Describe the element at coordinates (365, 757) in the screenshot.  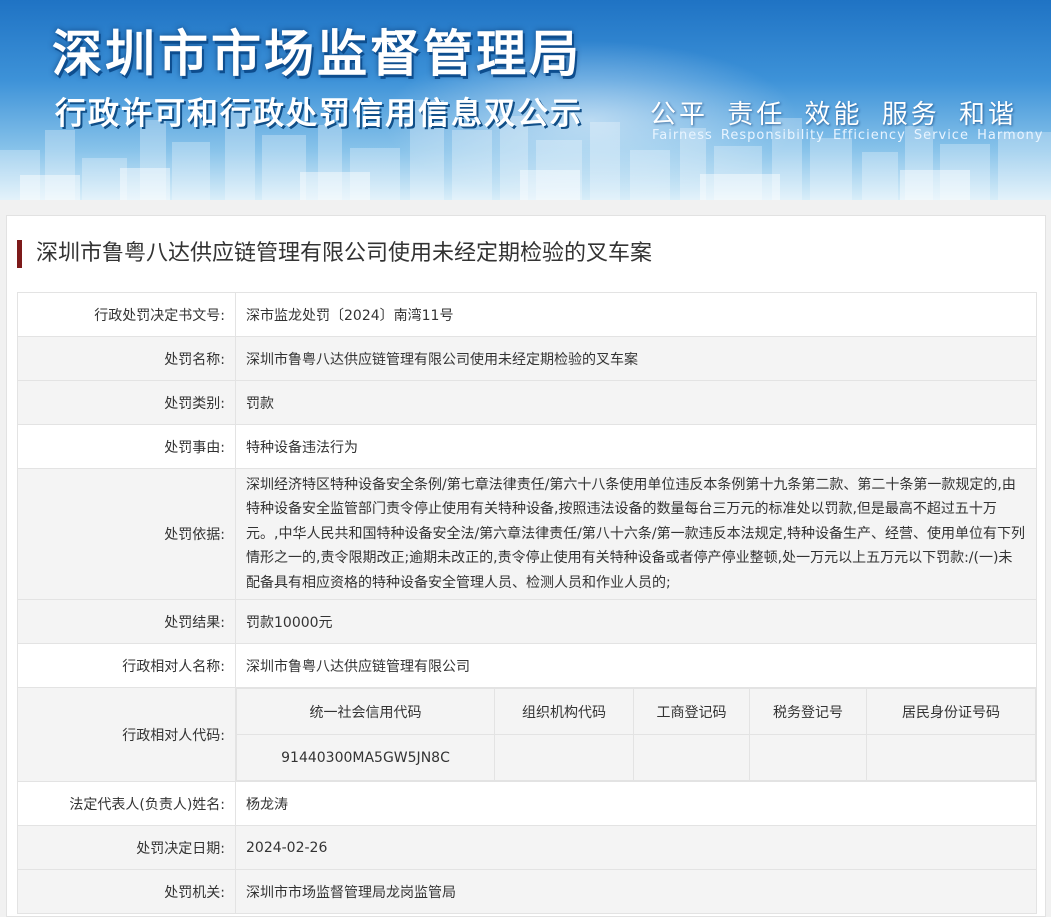
I see `code-value: 91440300MA5GW5JN8C` at that location.